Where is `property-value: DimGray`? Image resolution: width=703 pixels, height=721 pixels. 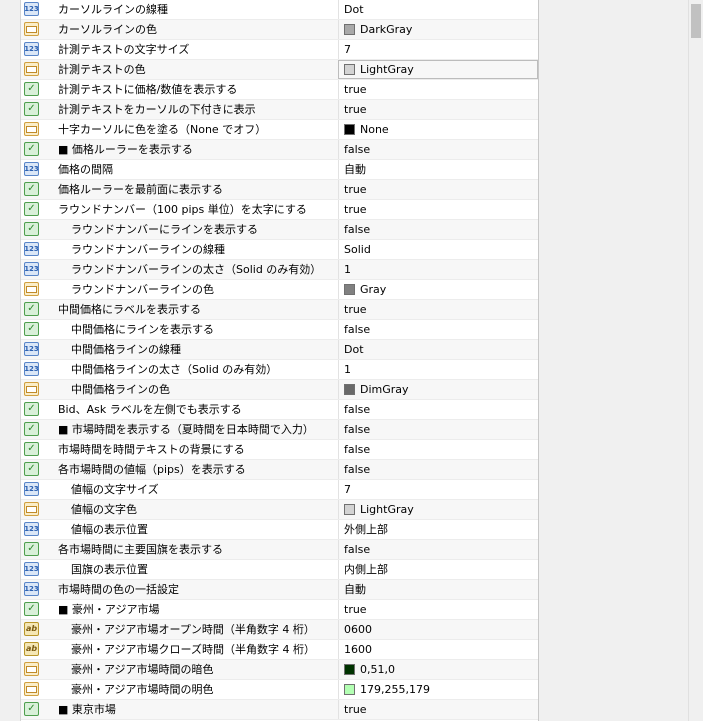 property-value: DimGray is located at coordinates (438, 389).